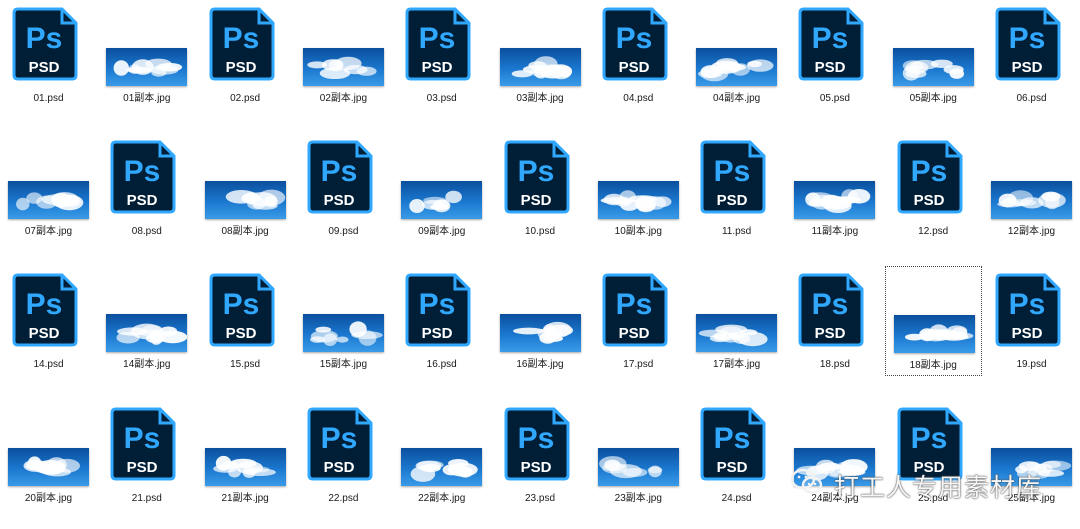 The width and height of the screenshot is (1080, 529). I want to click on psd-file-item: Ps PSD 02.psd, so click(245, 55).